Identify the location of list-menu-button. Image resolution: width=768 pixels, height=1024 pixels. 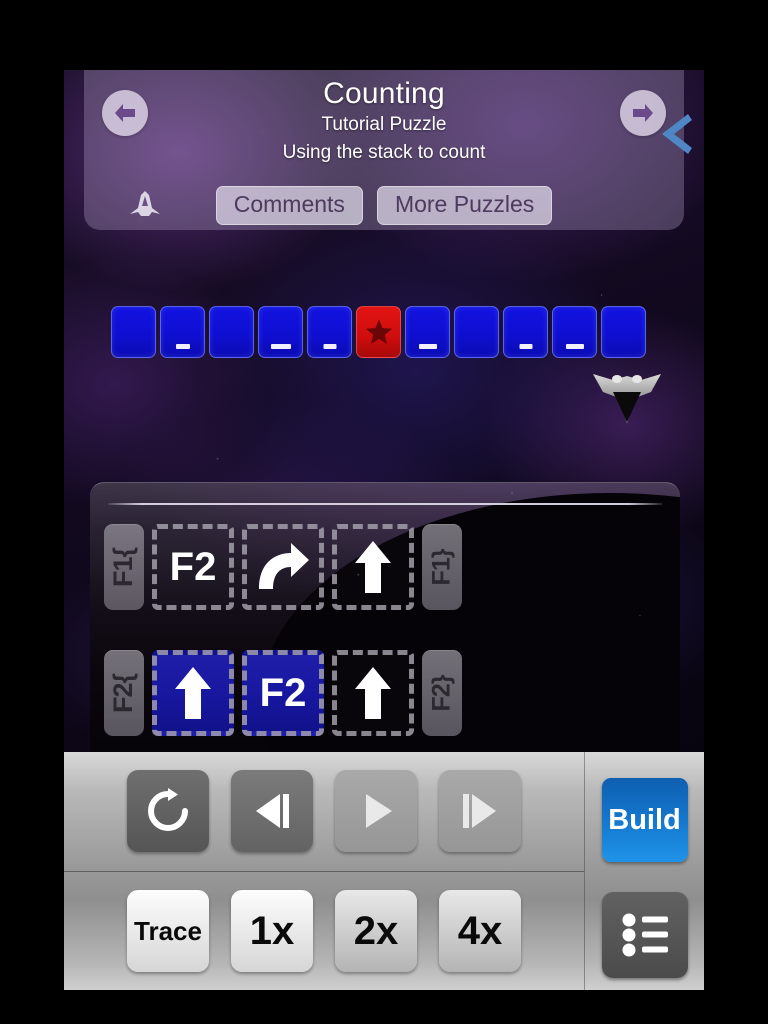
(644, 935).